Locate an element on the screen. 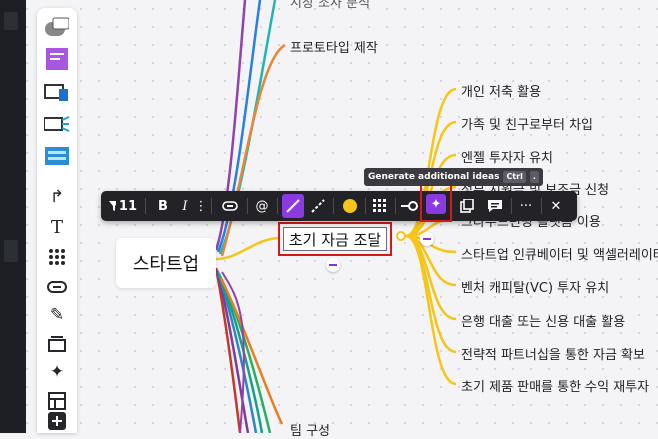 Image resolution: width=658 pixels, height=439 pixels. left-tool-dock: ↱ T ✎ ✦ is located at coordinates (57, 220).